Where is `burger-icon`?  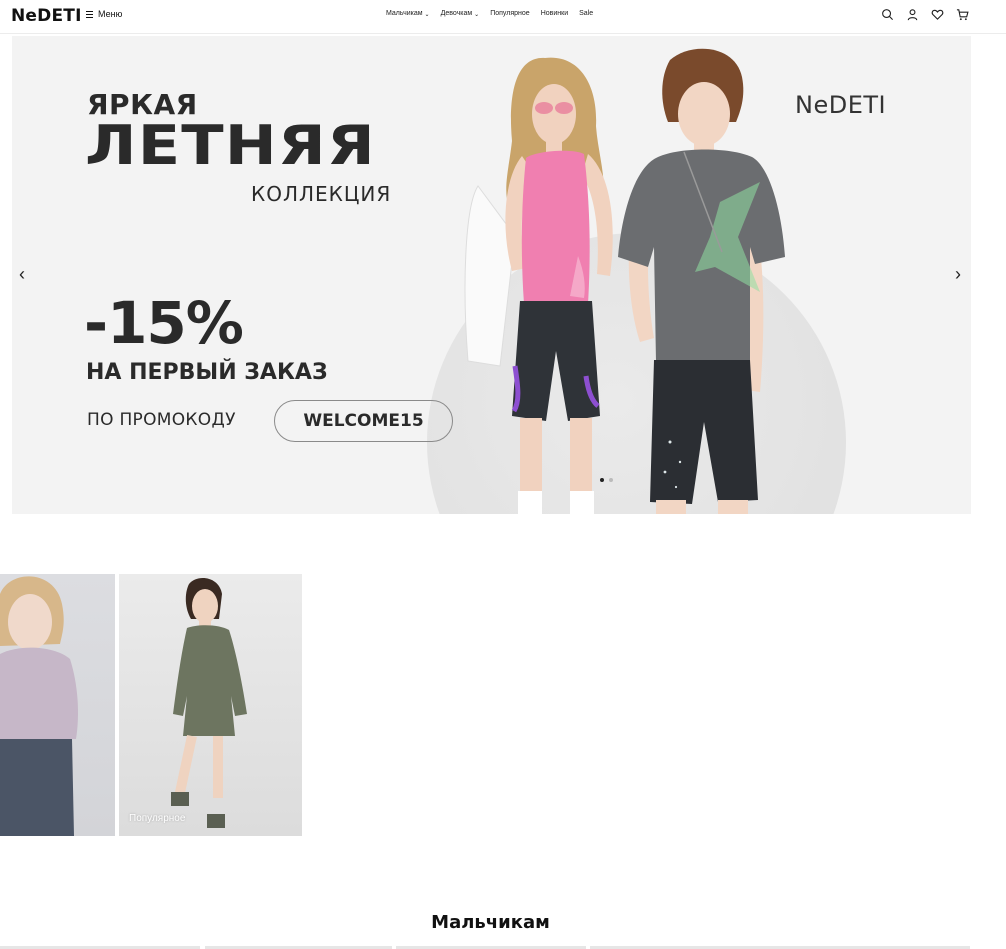 burger-icon is located at coordinates (89, 14).